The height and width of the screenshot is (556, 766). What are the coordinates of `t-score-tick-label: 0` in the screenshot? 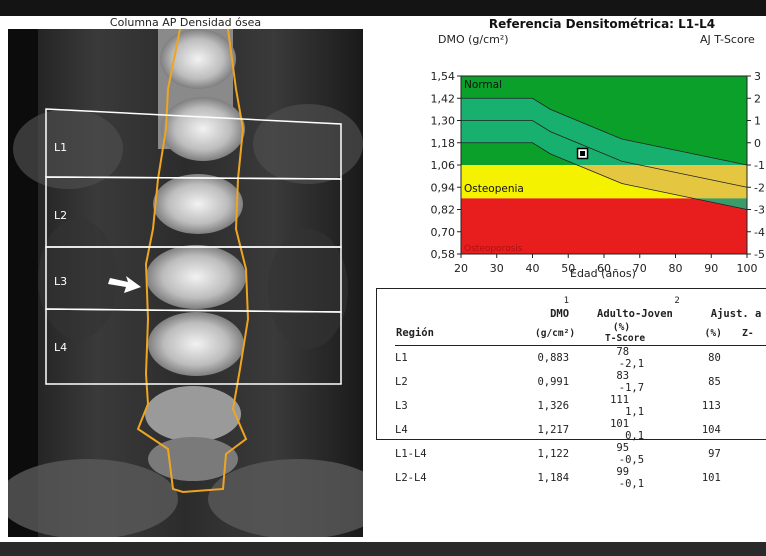 It's located at (757, 143).